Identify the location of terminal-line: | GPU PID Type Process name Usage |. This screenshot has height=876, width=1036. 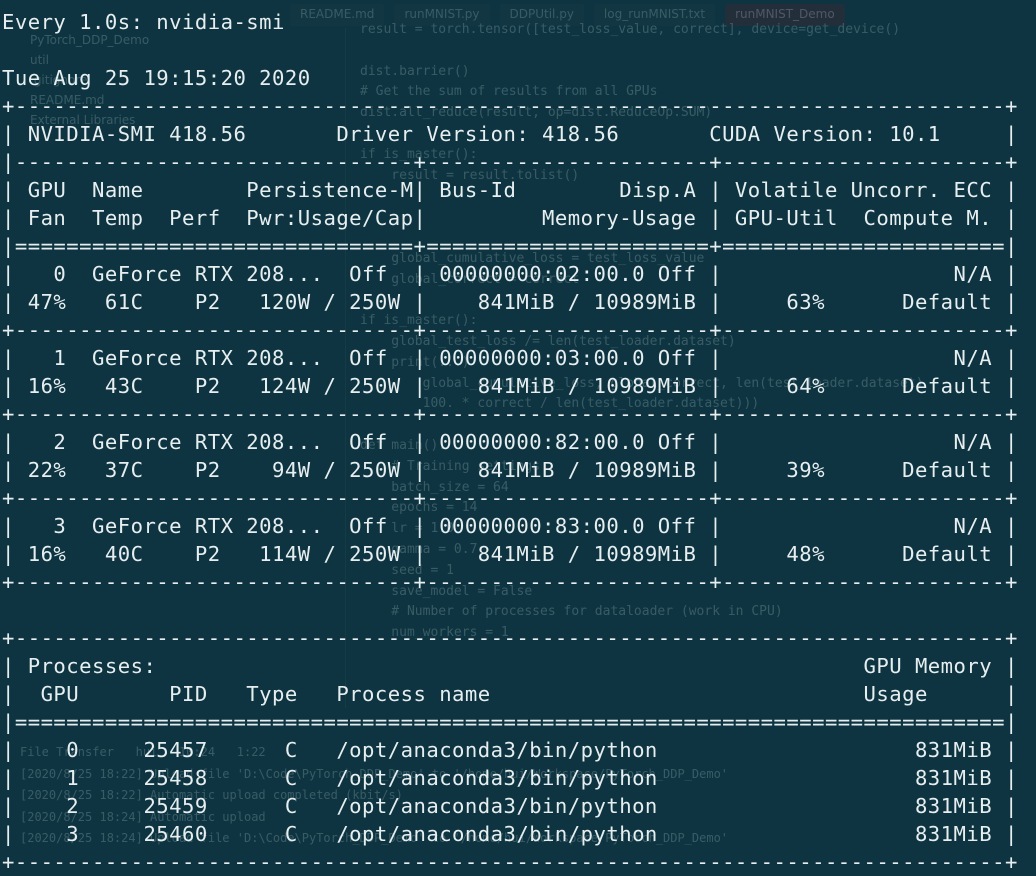
(510, 694).